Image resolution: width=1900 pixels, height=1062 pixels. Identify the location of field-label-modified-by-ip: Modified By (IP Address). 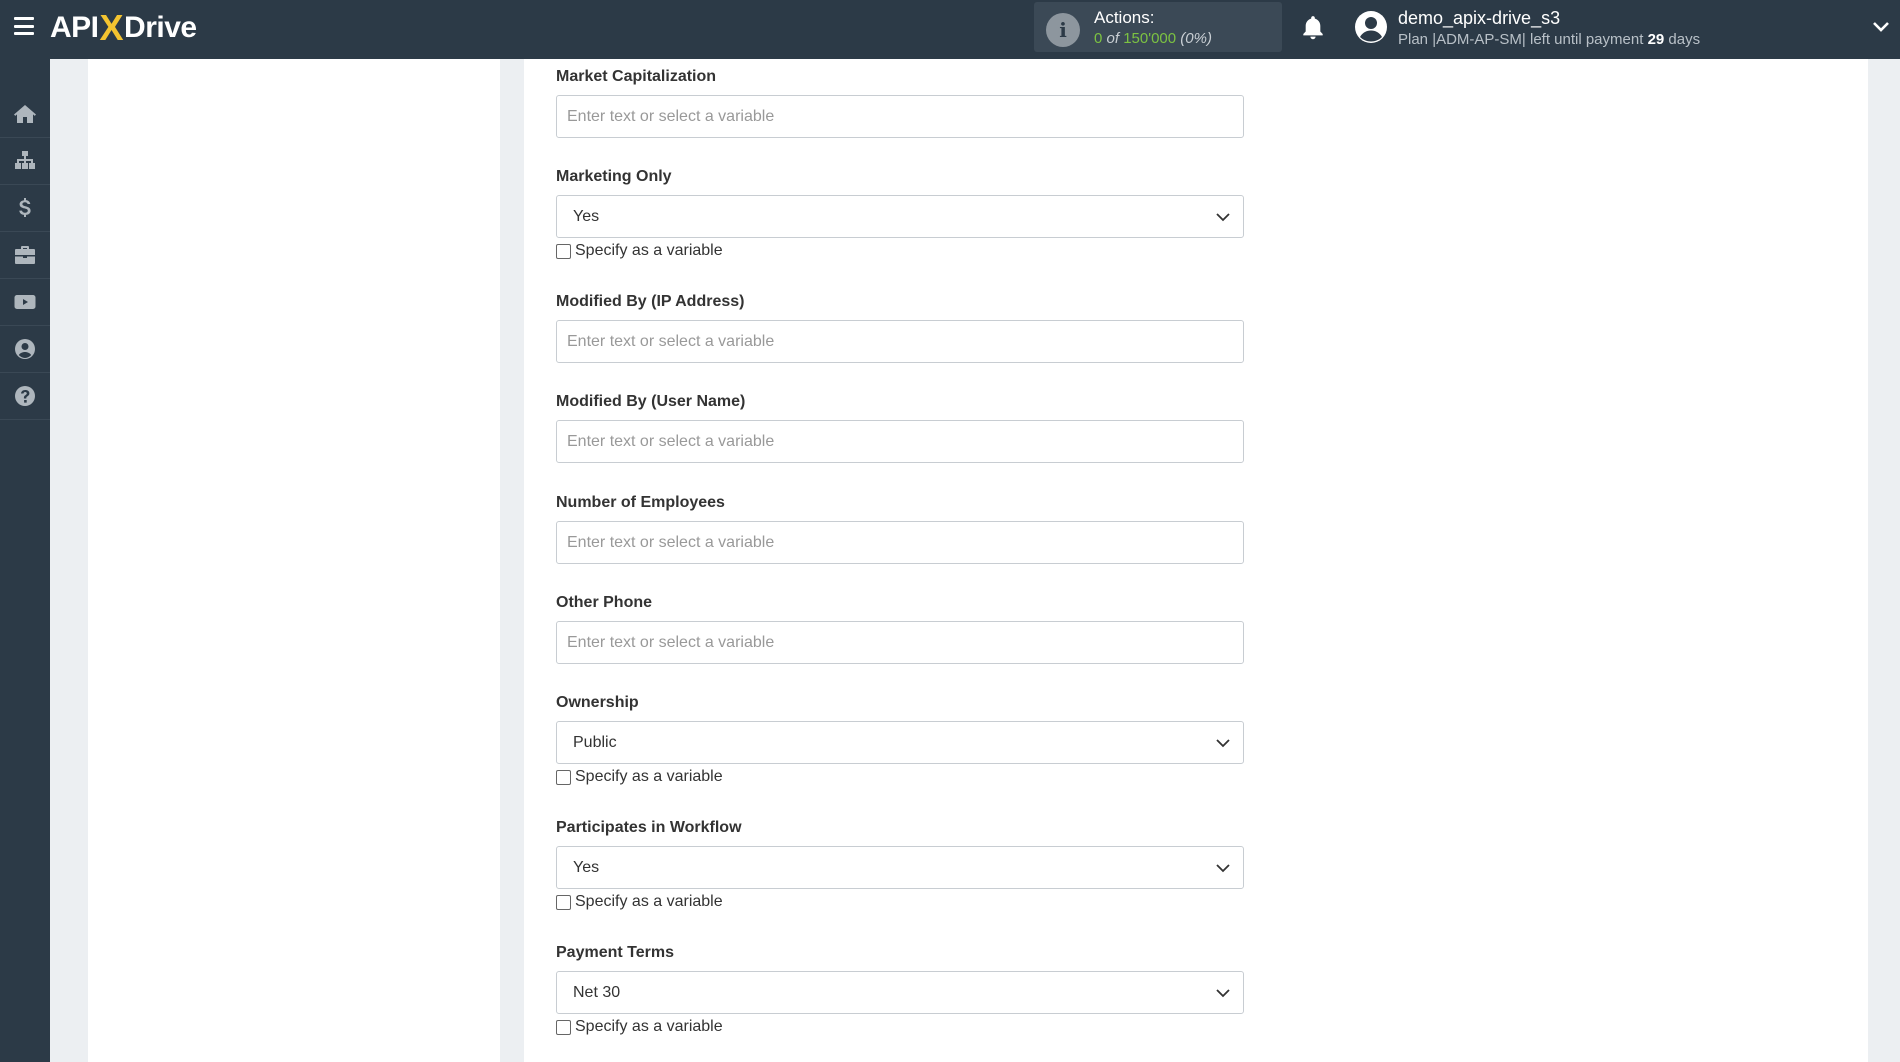
(650, 301).